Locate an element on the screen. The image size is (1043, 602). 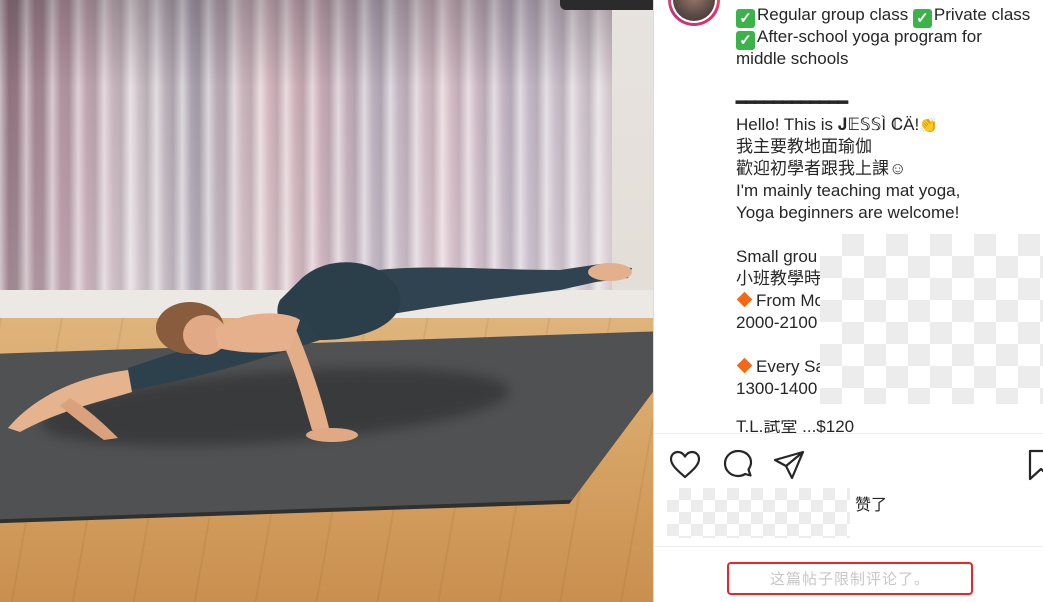
comment-button is located at coordinates (738, 465).